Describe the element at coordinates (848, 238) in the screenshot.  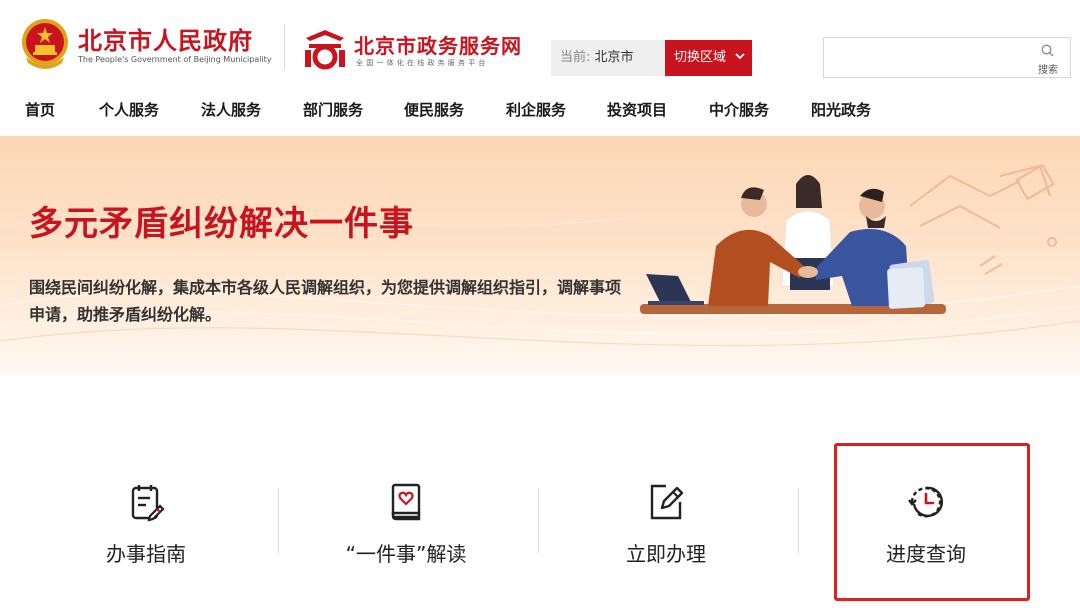
I see `mediation-handshake-illustration` at that location.